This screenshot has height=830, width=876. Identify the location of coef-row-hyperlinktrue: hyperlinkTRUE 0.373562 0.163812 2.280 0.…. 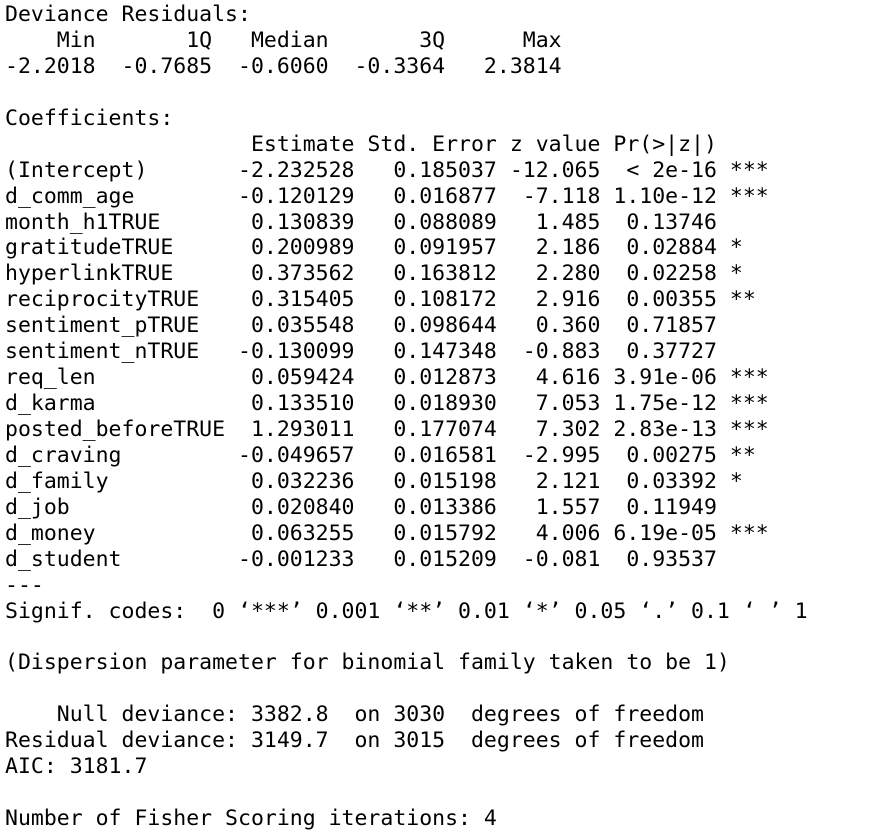
(374, 274).